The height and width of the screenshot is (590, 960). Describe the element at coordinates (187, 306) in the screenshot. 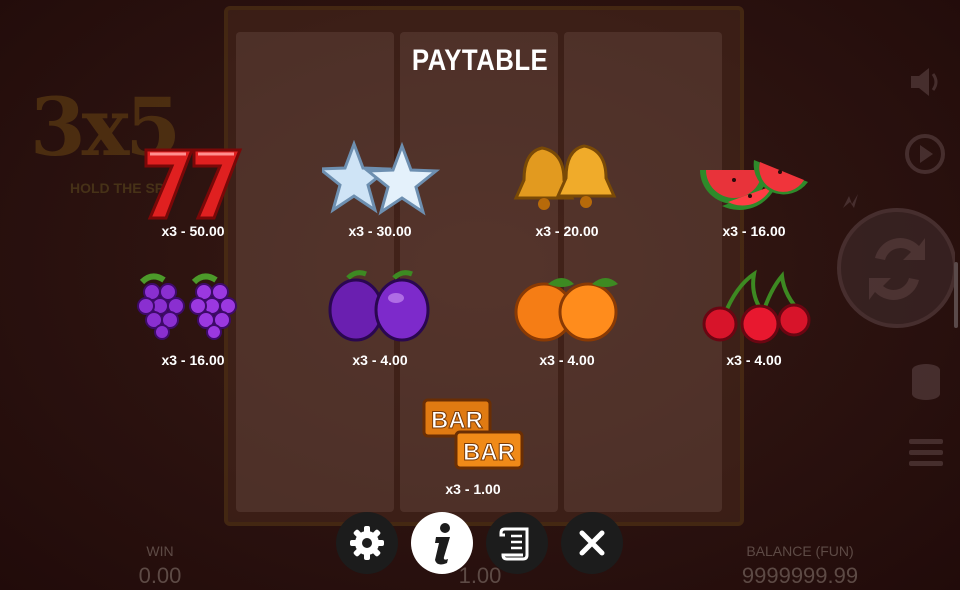

I see `grapes-symbol` at that location.